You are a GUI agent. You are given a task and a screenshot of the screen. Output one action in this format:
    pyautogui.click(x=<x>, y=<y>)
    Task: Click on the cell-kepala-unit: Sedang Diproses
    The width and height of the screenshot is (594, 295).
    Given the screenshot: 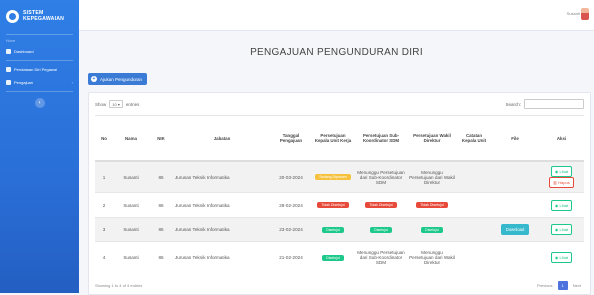 What is the action you would take?
    pyautogui.click(x=333, y=176)
    